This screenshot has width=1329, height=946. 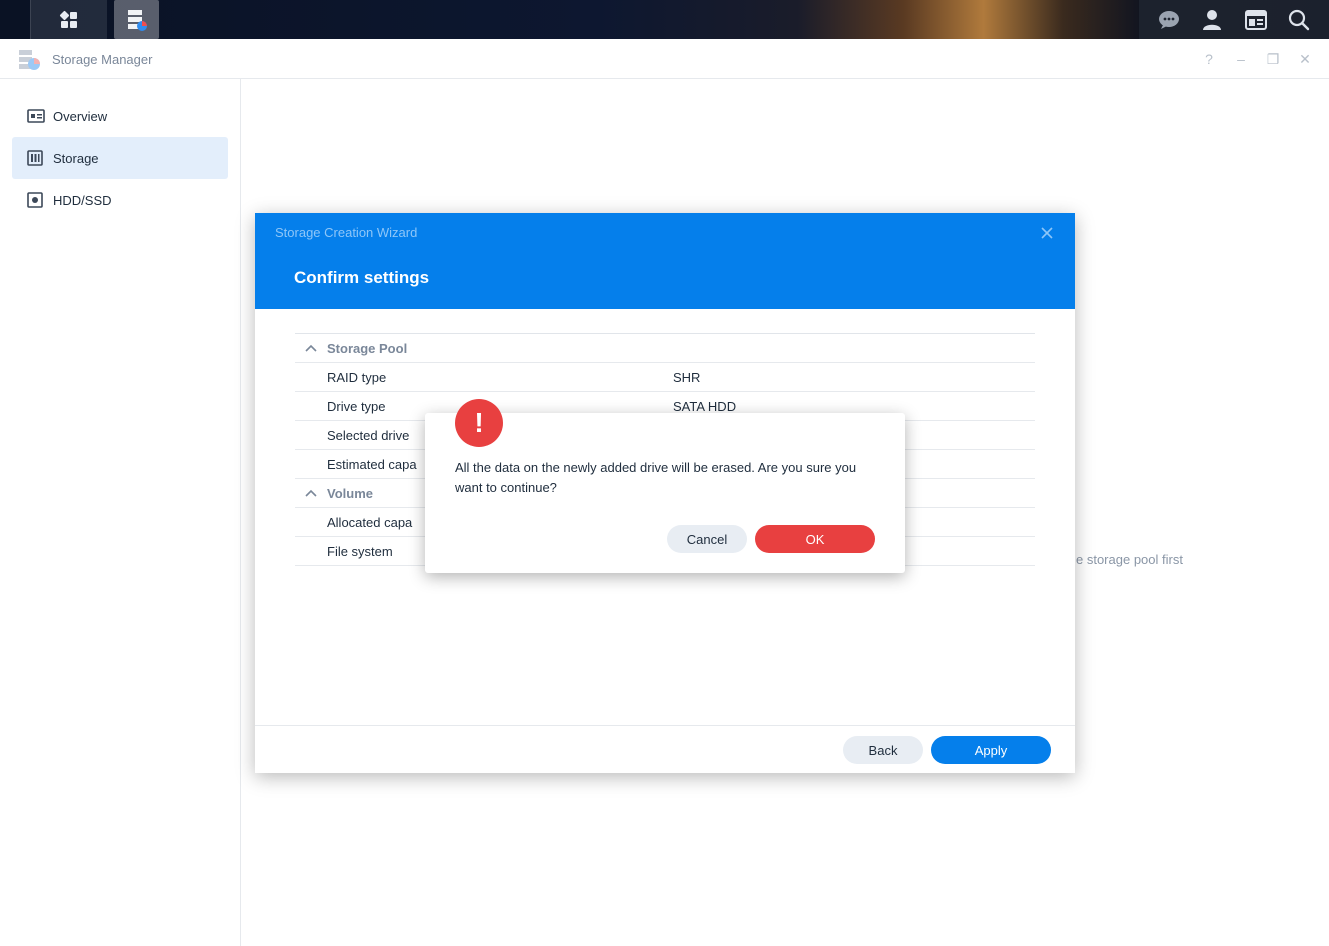 What do you see at coordinates (1129, 559) in the screenshot?
I see `storage-empty-hint: e storage pool first` at bounding box center [1129, 559].